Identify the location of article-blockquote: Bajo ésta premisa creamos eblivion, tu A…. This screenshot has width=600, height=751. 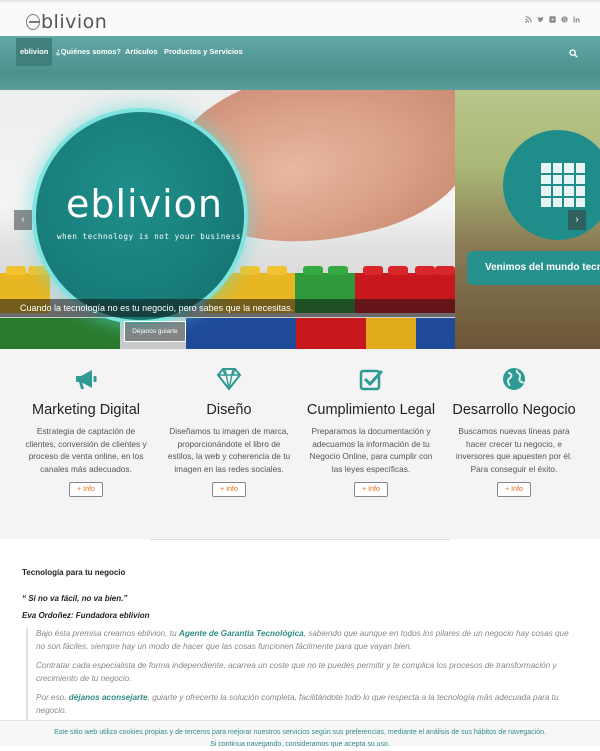
(302, 676).